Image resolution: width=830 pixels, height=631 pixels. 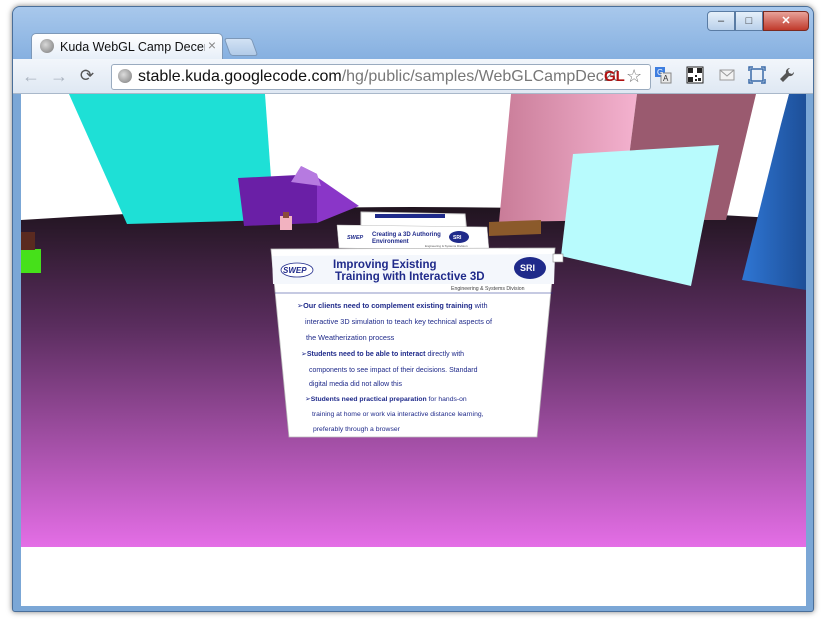 What do you see at coordinates (757, 76) in the screenshot?
I see `fullscreen-icon` at bounding box center [757, 76].